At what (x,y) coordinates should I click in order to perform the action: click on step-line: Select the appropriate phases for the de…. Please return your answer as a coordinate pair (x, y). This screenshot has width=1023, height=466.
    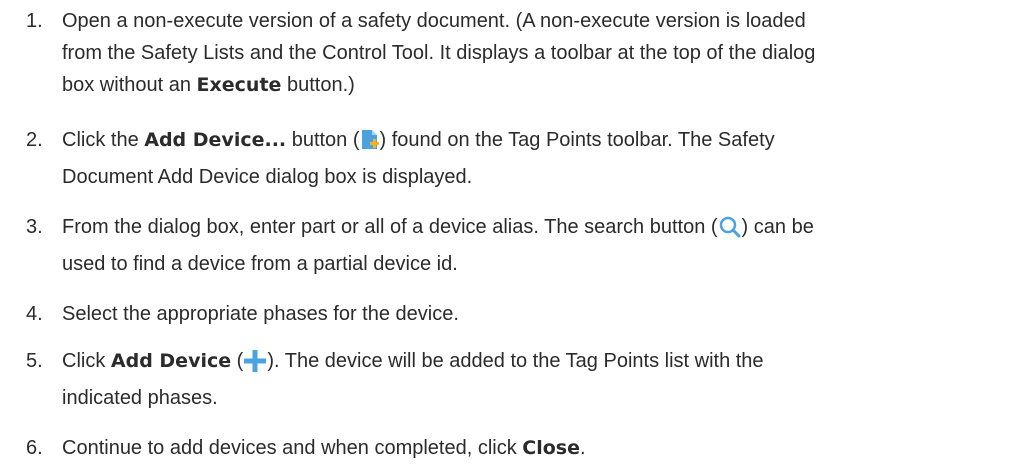
    Looking at the image, I should click on (260, 314).